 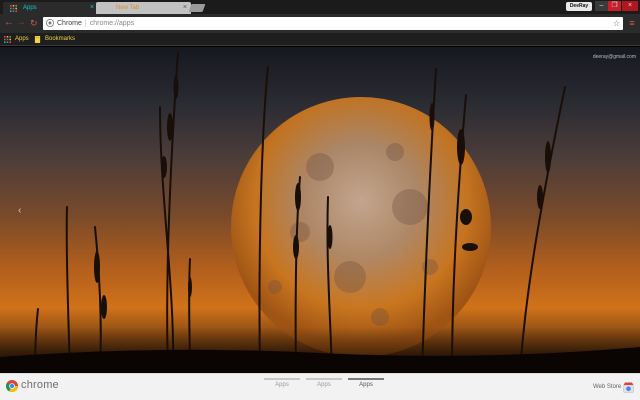 I want to click on back-icon: ←, so click(x=9, y=23).